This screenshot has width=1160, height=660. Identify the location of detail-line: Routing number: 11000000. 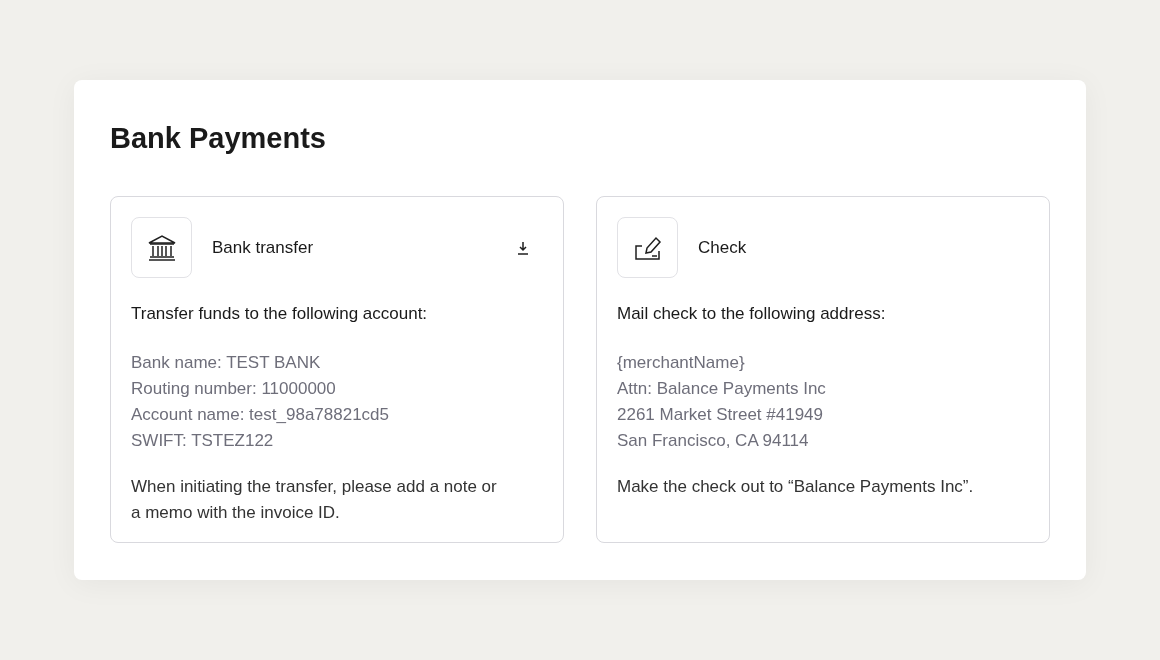
(233, 388).